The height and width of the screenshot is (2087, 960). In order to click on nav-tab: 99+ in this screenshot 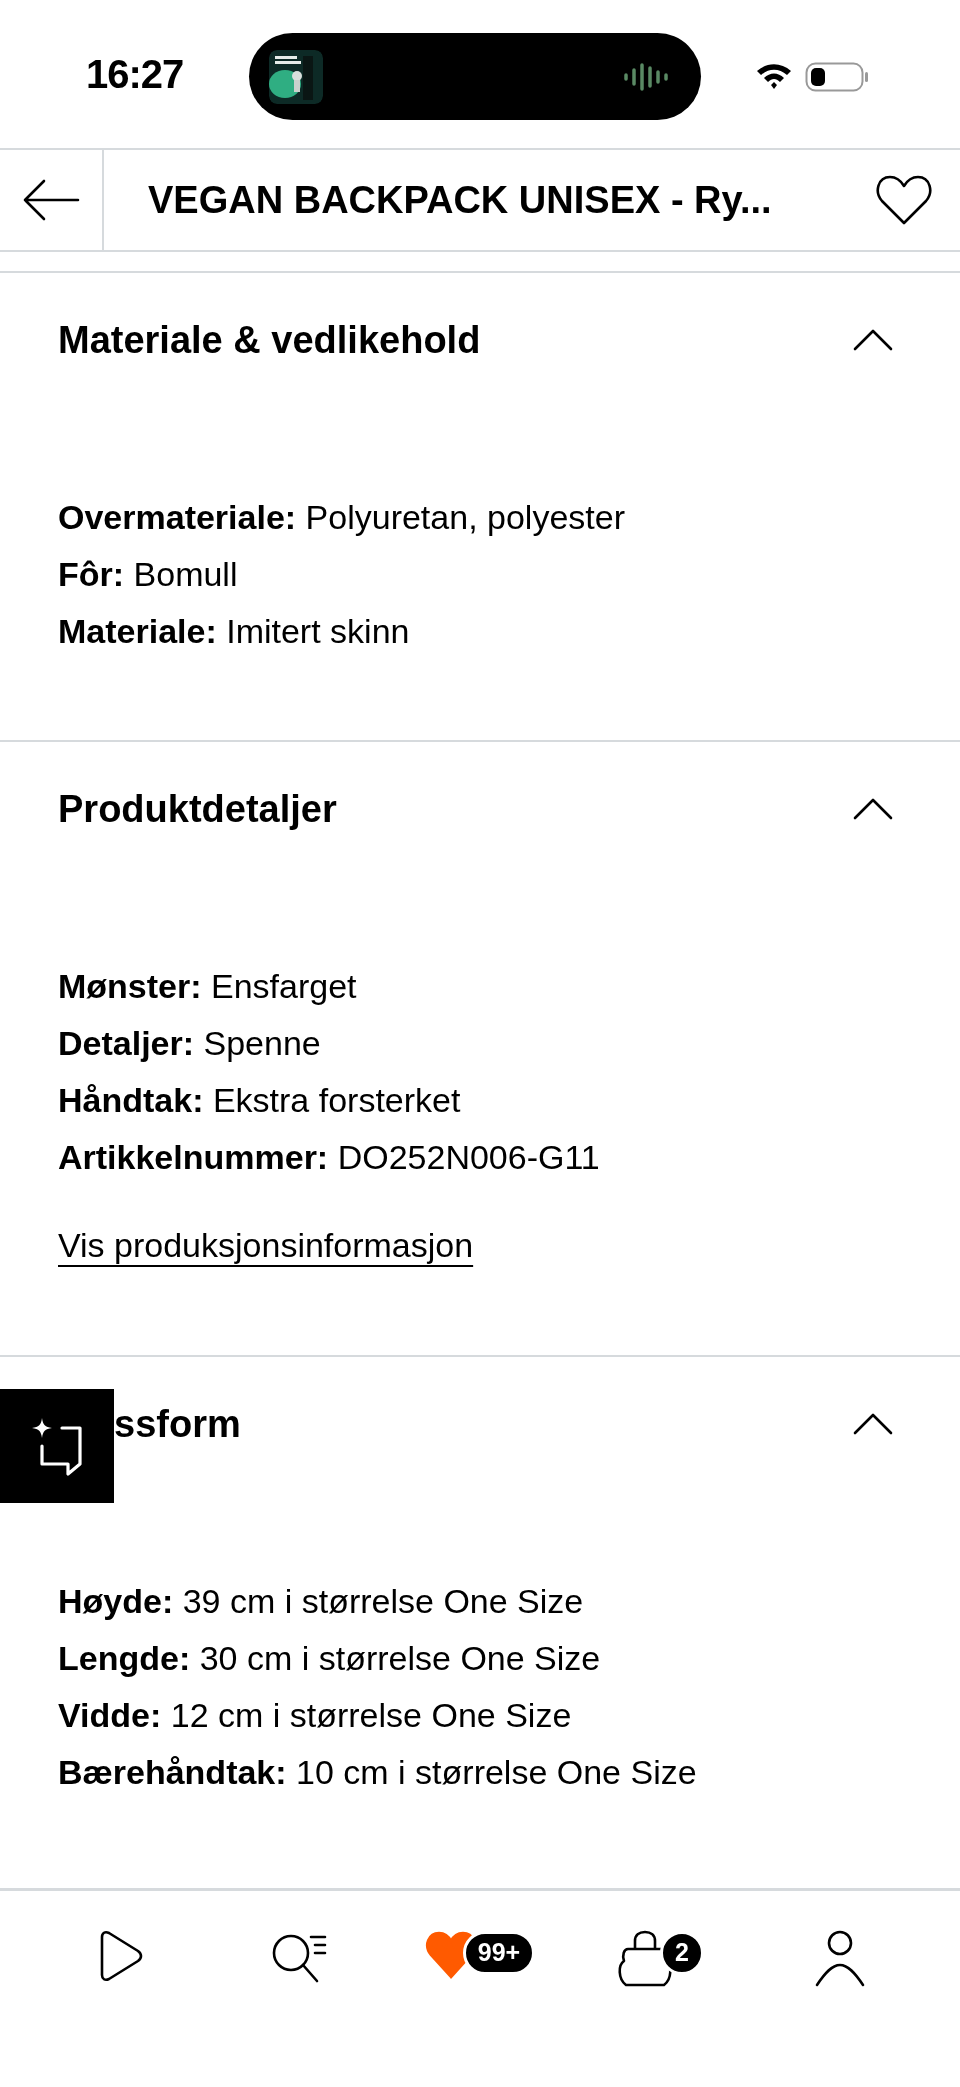, I will do `click(480, 1960)`.